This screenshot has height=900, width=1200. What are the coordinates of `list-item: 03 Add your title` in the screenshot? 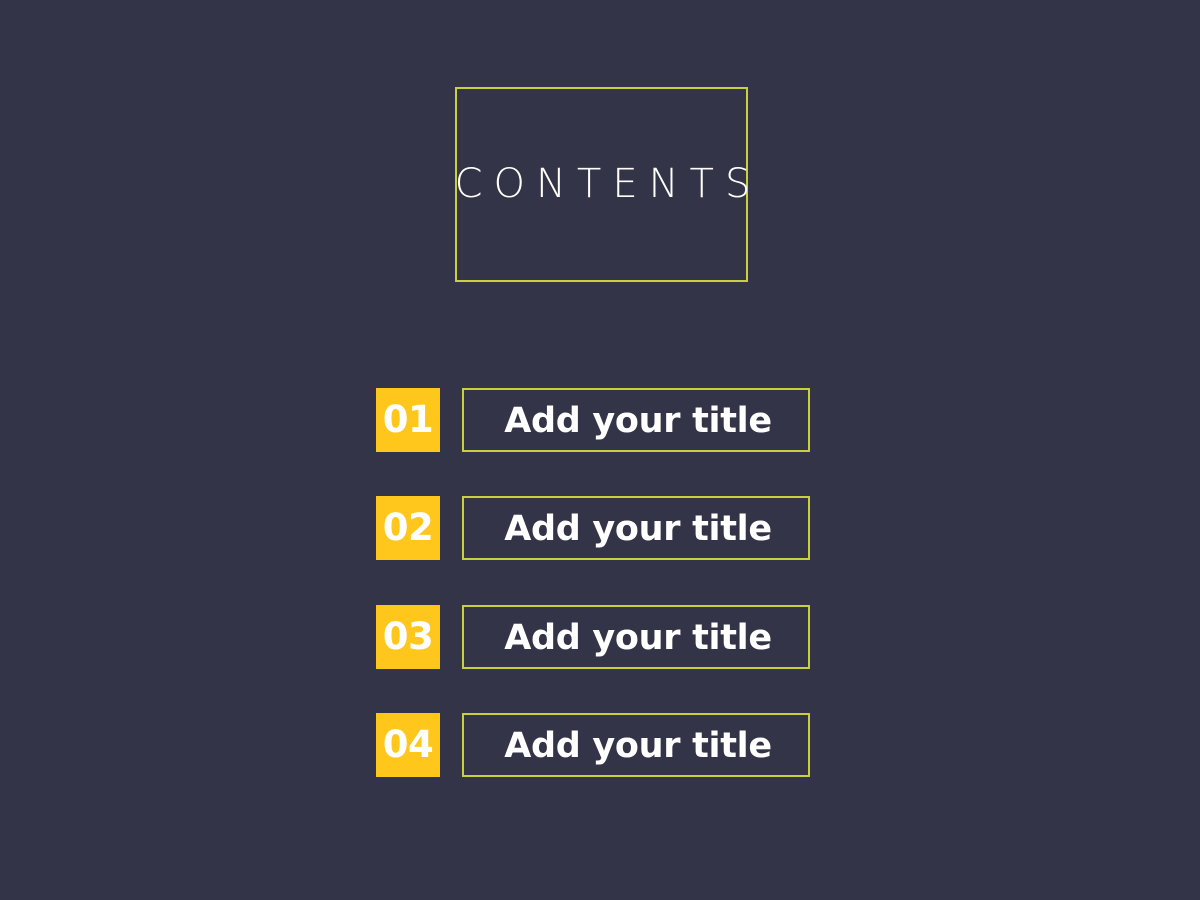 It's located at (593, 637).